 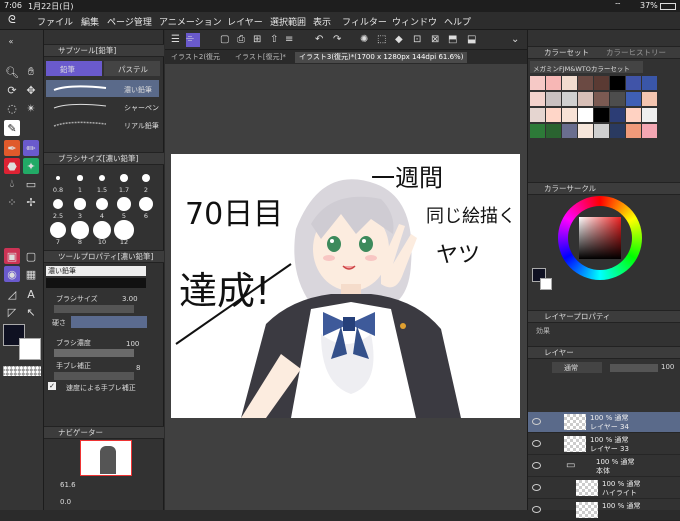 I want to click on menu-window: ウィンドウ, so click(x=414, y=21).